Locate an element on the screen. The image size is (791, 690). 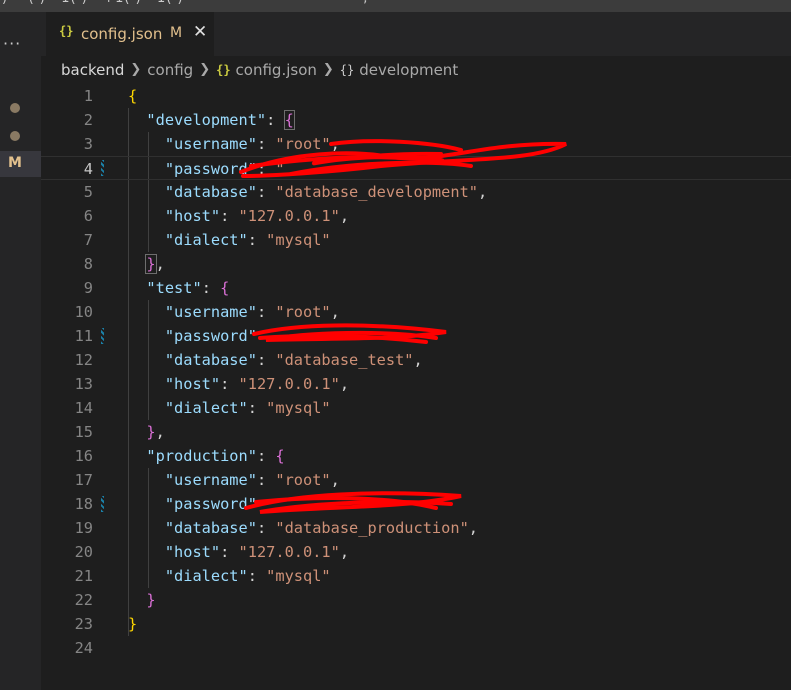
title-bar-strip: ) ·(·) ·1(·) ·+1(·) ·1(·) ·; · ·· is located at coordinates (395, 6).